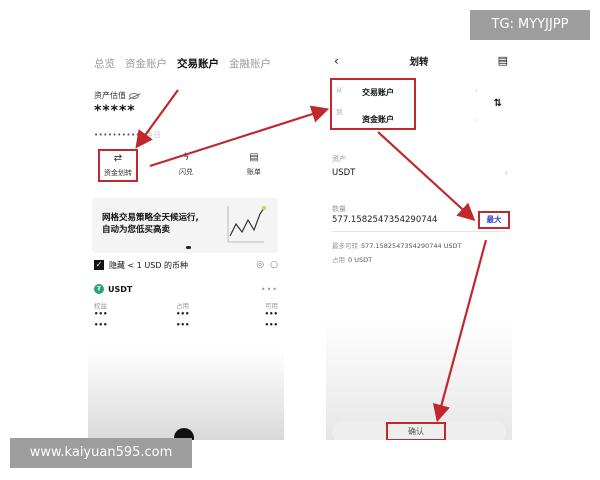  What do you see at coordinates (99, 265) in the screenshot?
I see `hide-small-checkbox: ✓` at bounding box center [99, 265].